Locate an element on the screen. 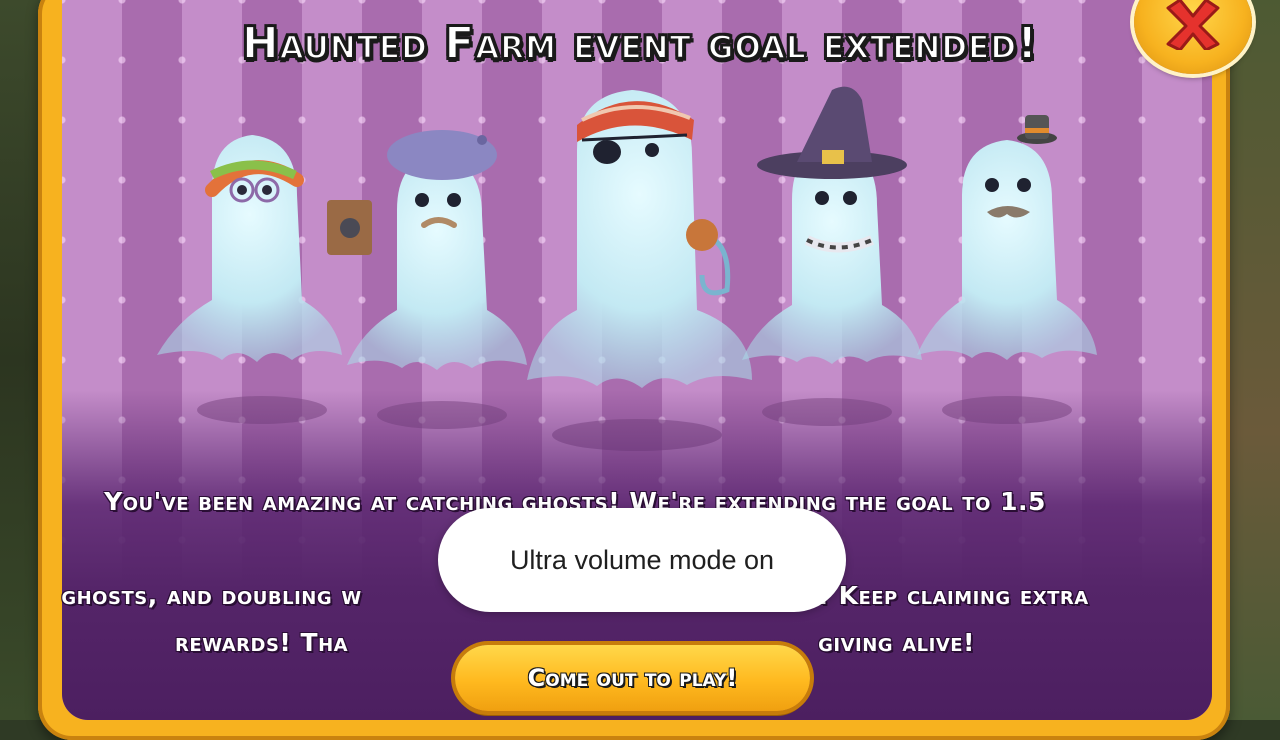  message-line-3b: giving alive! is located at coordinates (896, 642).